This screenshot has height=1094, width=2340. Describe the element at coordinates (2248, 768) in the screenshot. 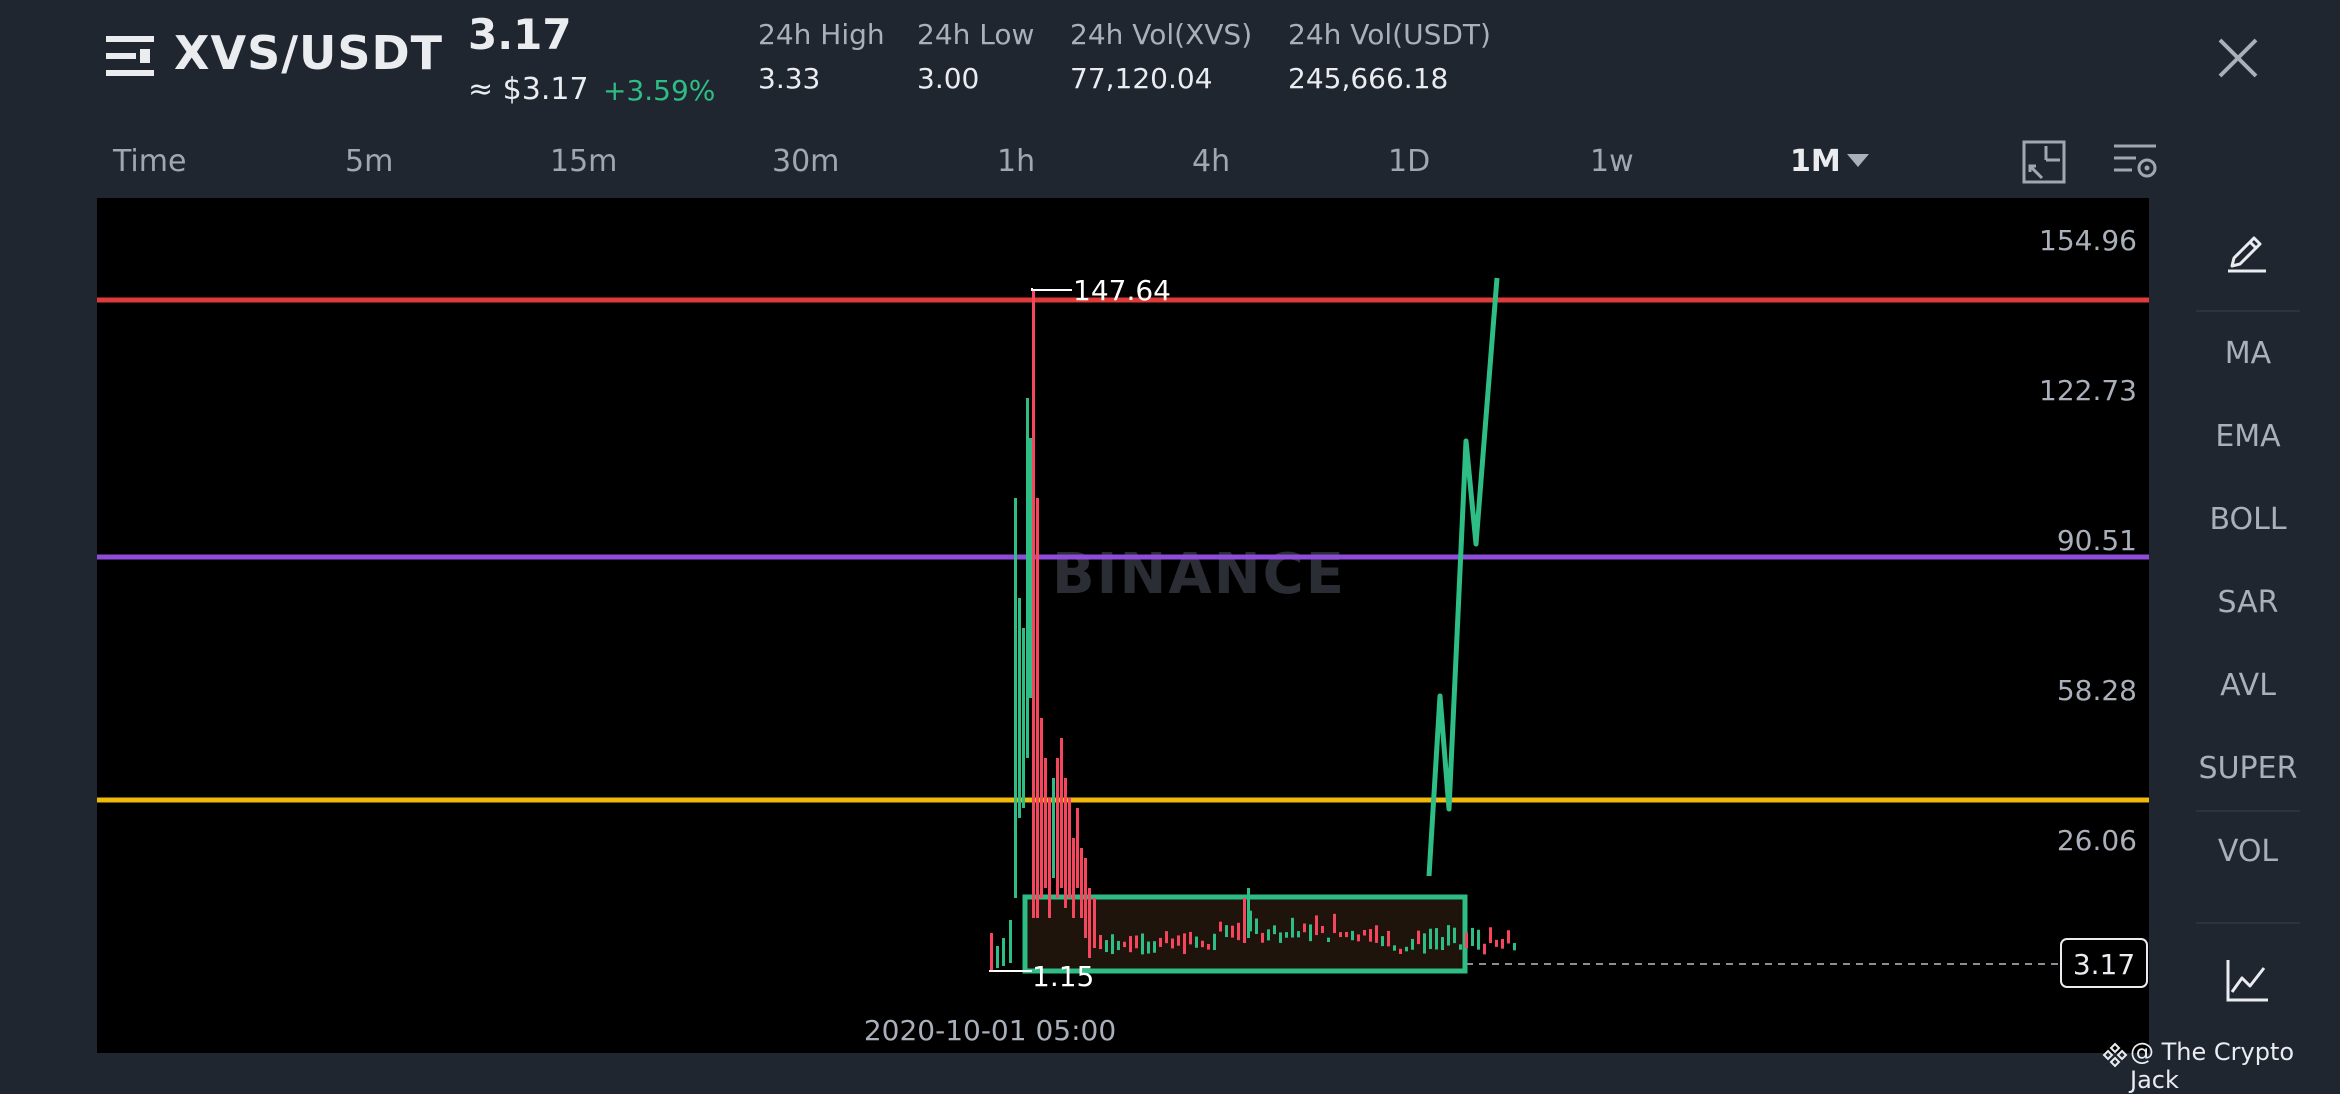

I see `indicator-super: SUPER` at that location.